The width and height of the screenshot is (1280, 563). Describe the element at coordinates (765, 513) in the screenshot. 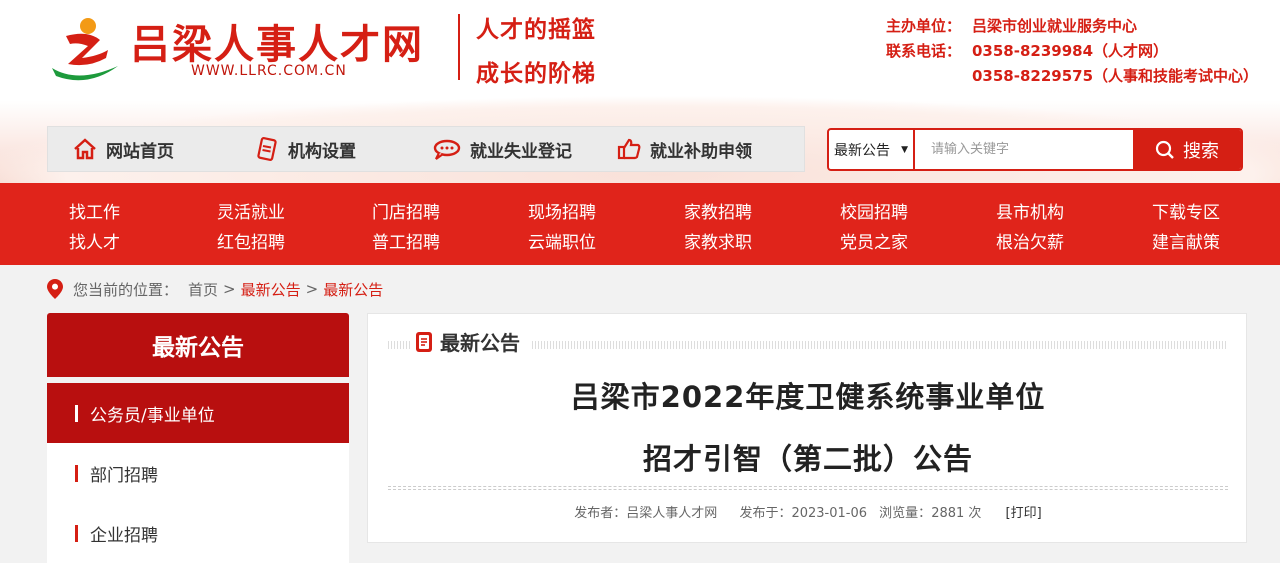

I see `date-label: 发布于：` at that location.